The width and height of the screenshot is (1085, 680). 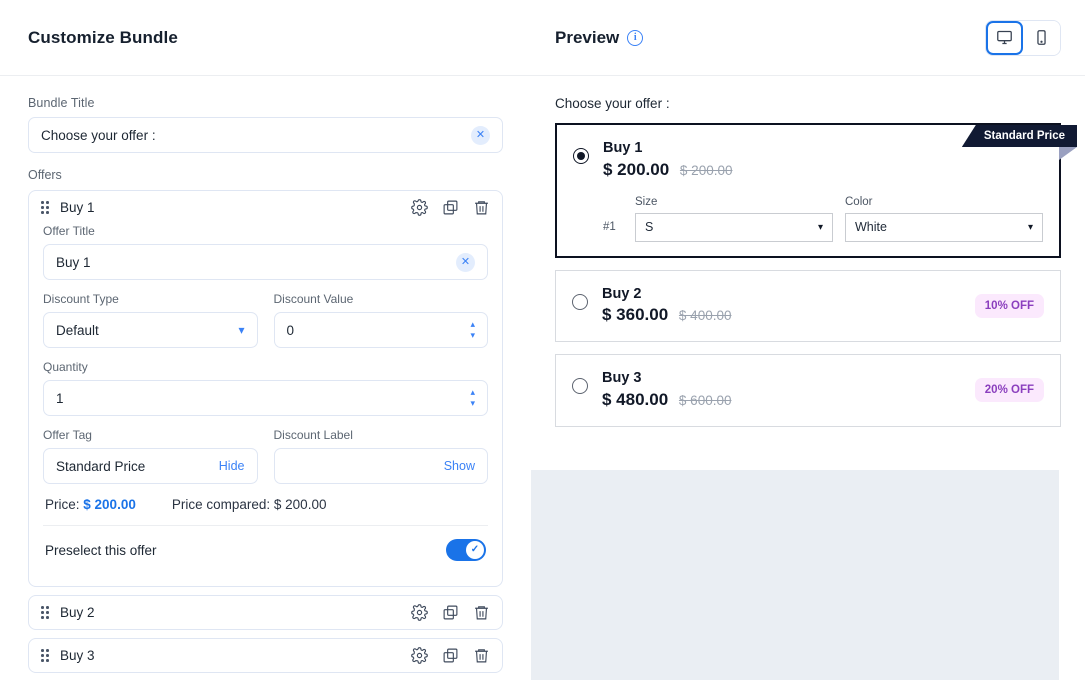 What do you see at coordinates (103, 37) in the screenshot?
I see `page-title: Customize Bundle` at bounding box center [103, 37].